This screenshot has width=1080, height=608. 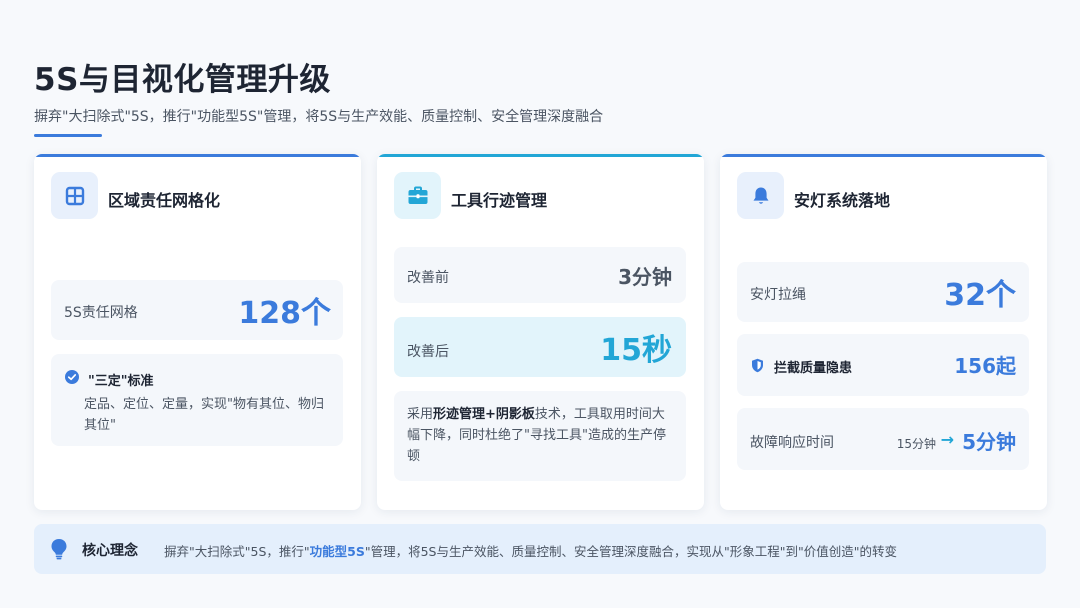 What do you see at coordinates (428, 352) in the screenshot?
I see `after-label: 改善后` at bounding box center [428, 352].